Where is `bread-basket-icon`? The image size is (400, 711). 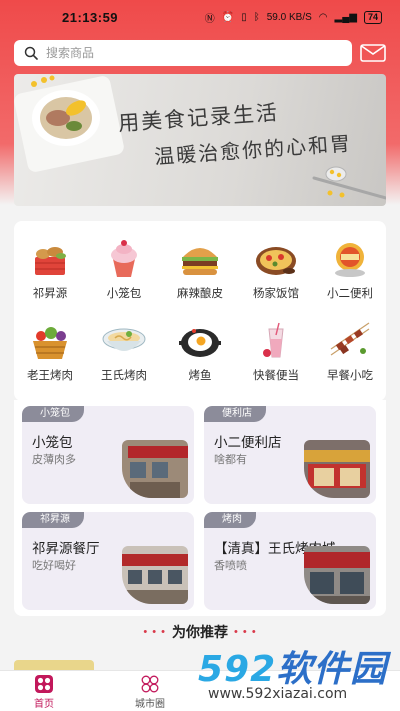
bread-basket-icon is located at coordinates (50, 261).